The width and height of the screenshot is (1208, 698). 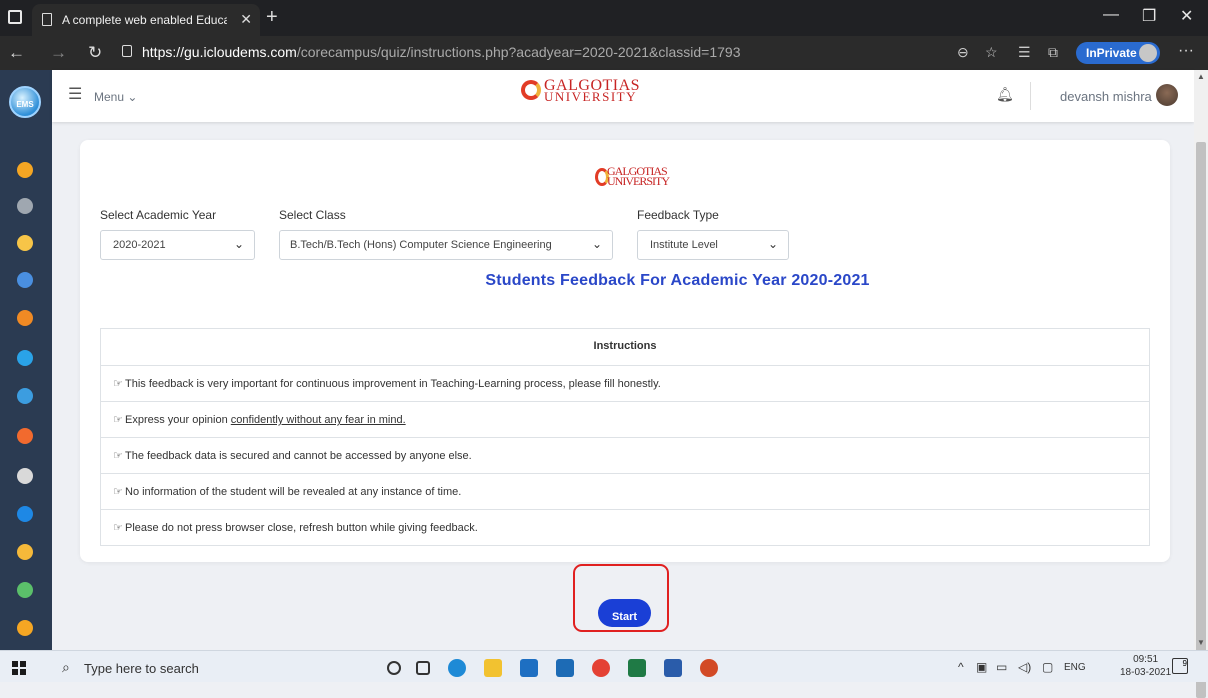 I want to click on refresh-icon: ↻, so click(x=95, y=53).